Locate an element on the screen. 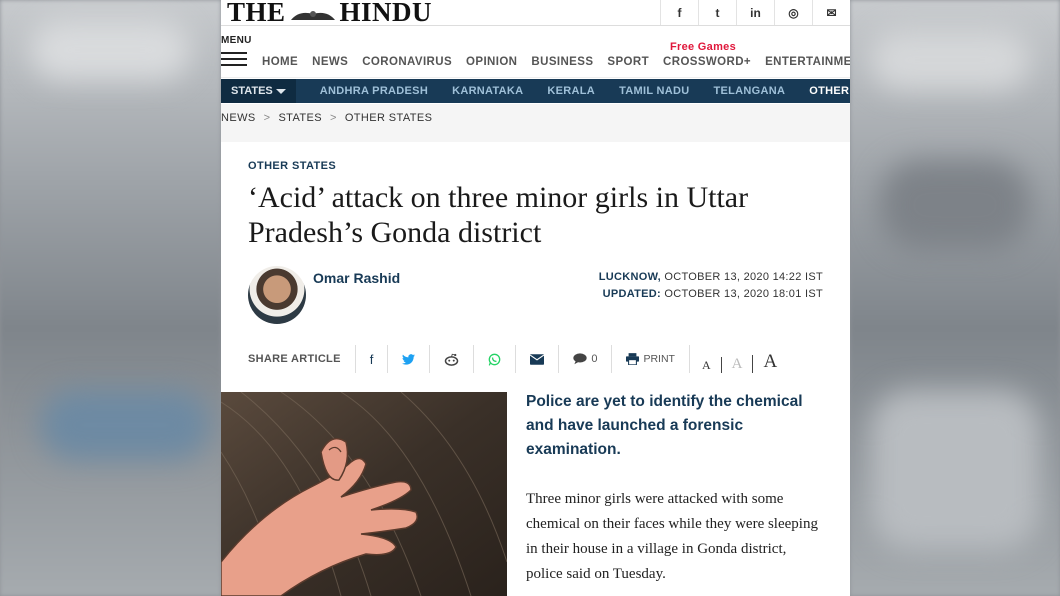 The height and width of the screenshot is (596, 1060). nav-coronavirus: CORONAVIRUS is located at coordinates (407, 62).